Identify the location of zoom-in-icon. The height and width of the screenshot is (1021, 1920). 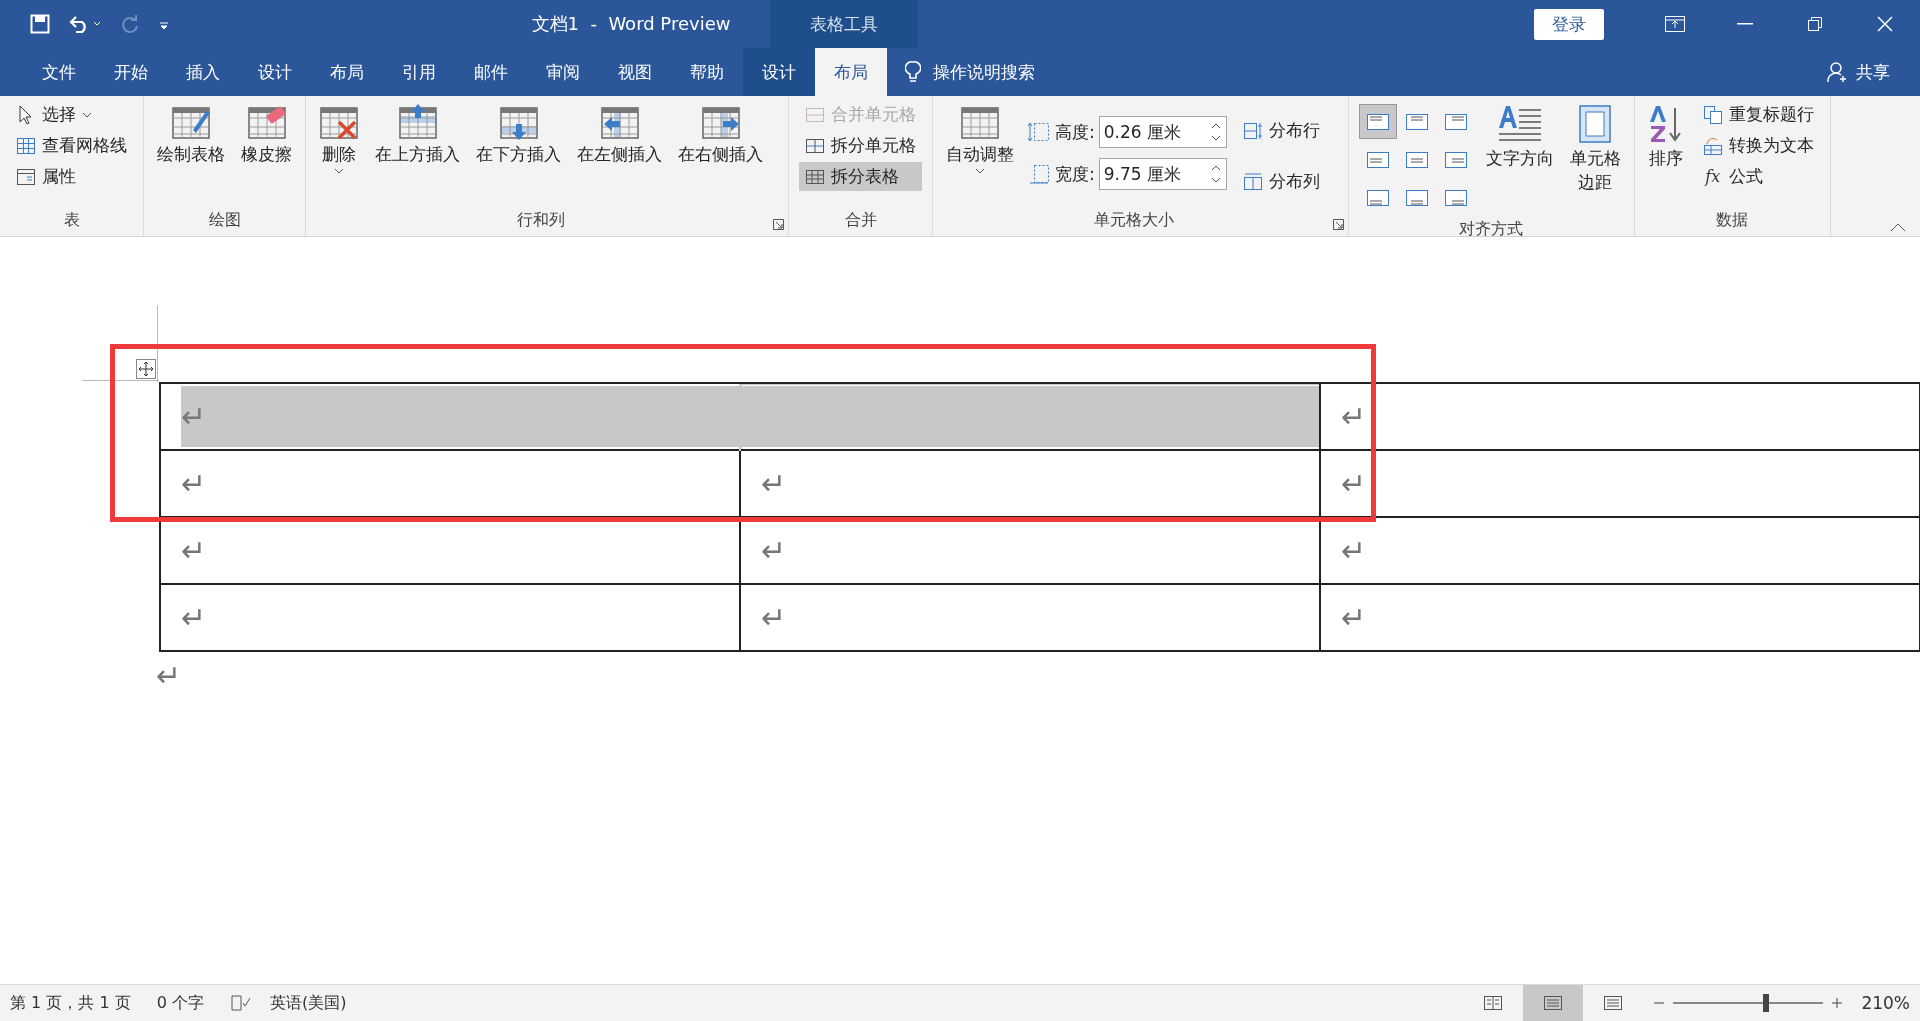
(1837, 1003).